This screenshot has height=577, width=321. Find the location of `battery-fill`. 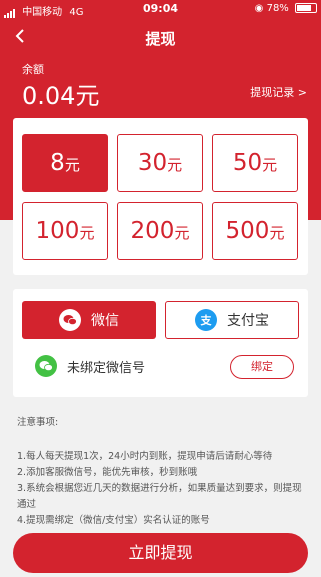

battery-fill is located at coordinates (304, 8).